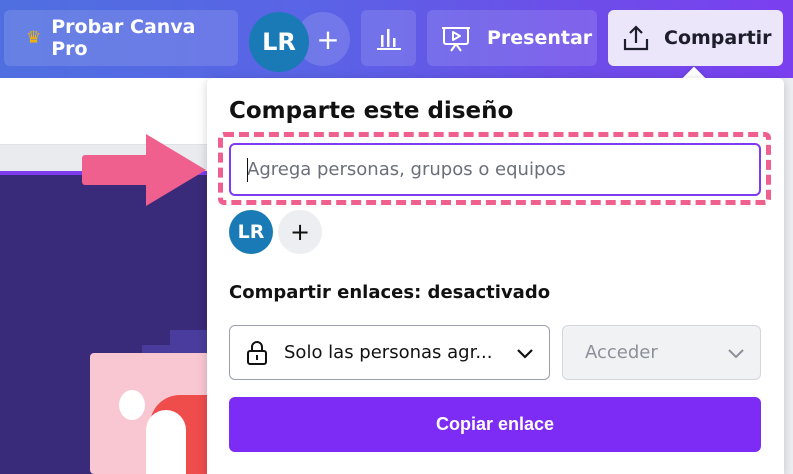  What do you see at coordinates (115, 170) in the screenshot?
I see `pointer-arrow-icon` at bounding box center [115, 170].